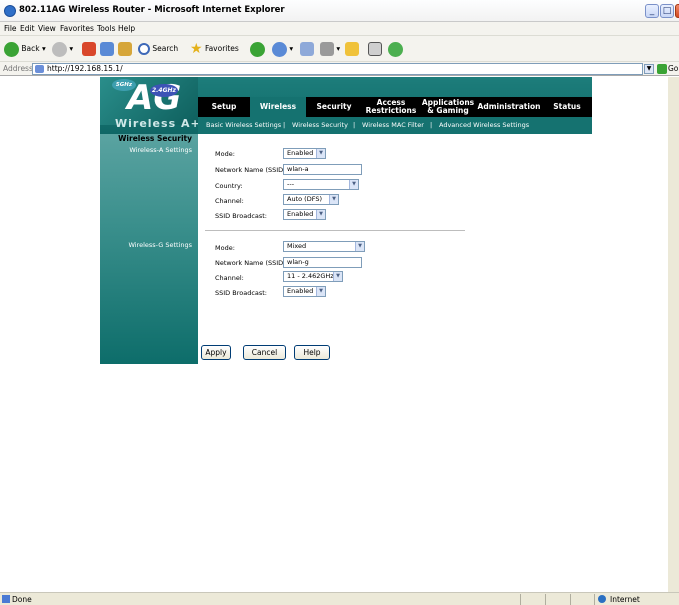 The image size is (679, 605). I want to click on back-arrow-icon, so click(11, 49).